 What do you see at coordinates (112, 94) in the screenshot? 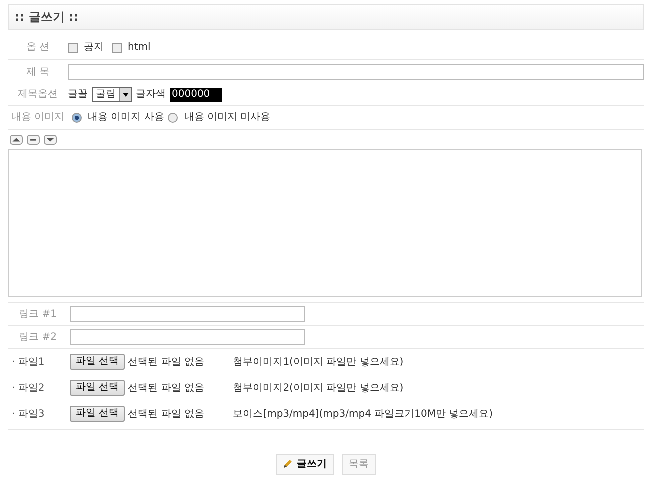
I see `font-dropdown: 굴림` at bounding box center [112, 94].